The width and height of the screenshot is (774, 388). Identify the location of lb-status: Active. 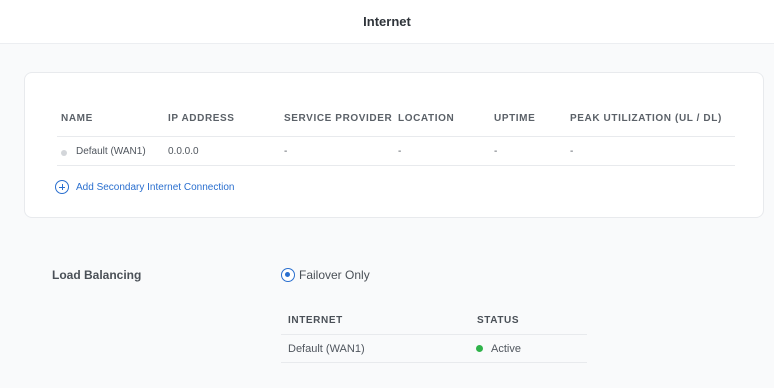
(506, 349).